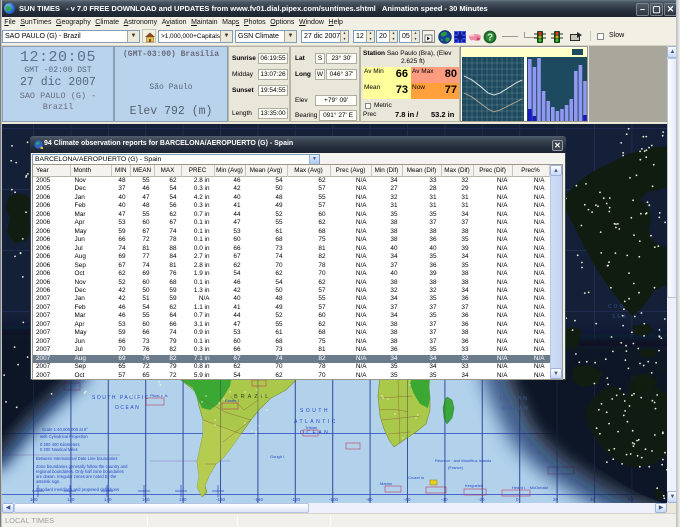 The image size is (680, 527). What do you see at coordinates (34, 499) in the screenshot?
I see `svg-text: 100` at bounding box center [34, 499].